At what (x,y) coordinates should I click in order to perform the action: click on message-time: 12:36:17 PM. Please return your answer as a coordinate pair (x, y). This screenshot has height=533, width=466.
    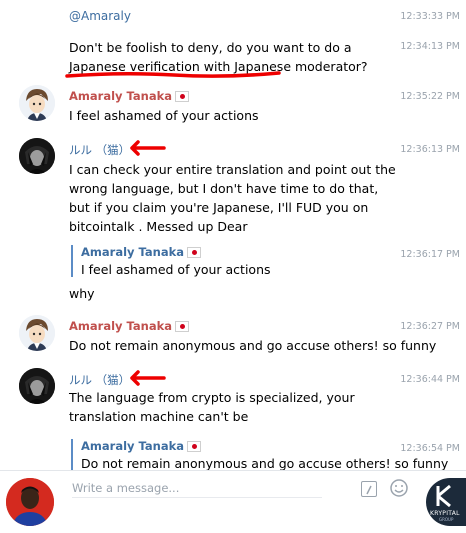
    Looking at the image, I should click on (430, 254).